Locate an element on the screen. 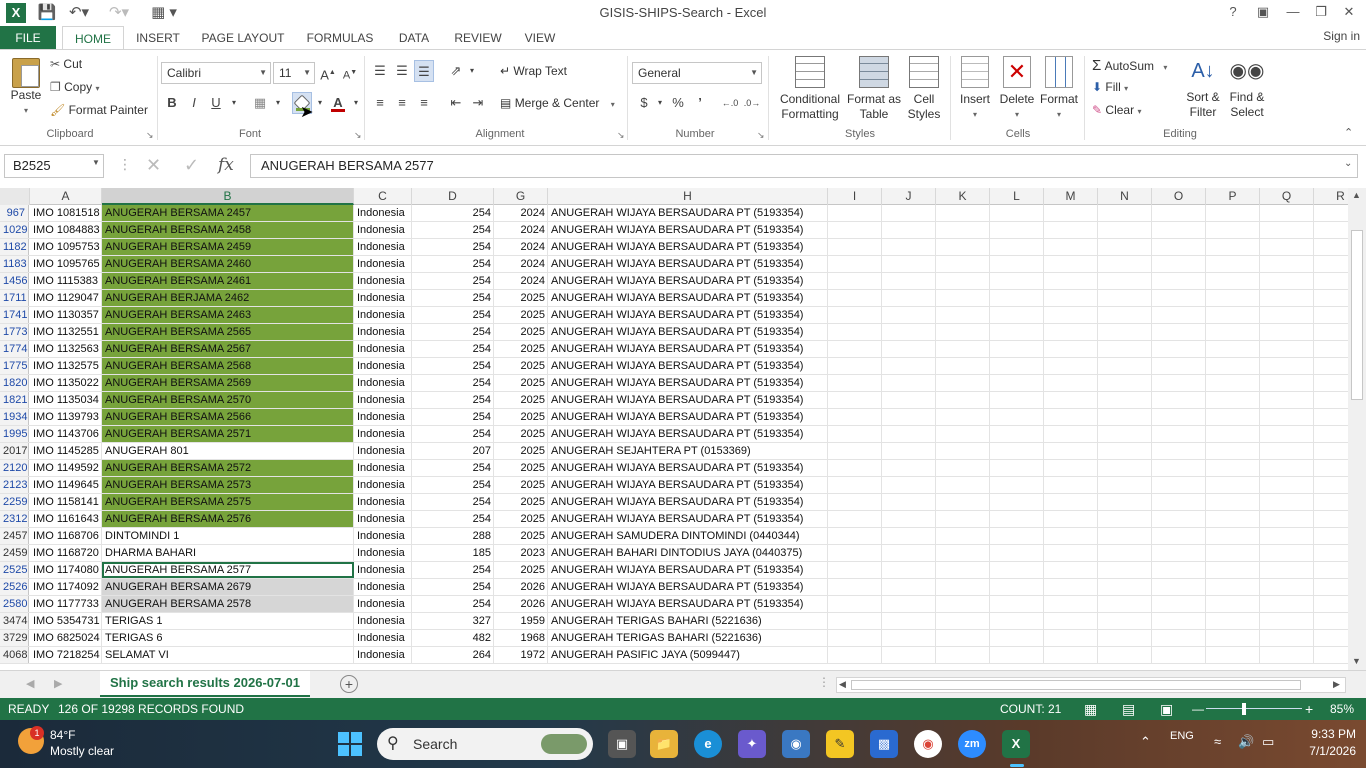  alignment-launcher-icon: ↘ is located at coordinates (621, 135).